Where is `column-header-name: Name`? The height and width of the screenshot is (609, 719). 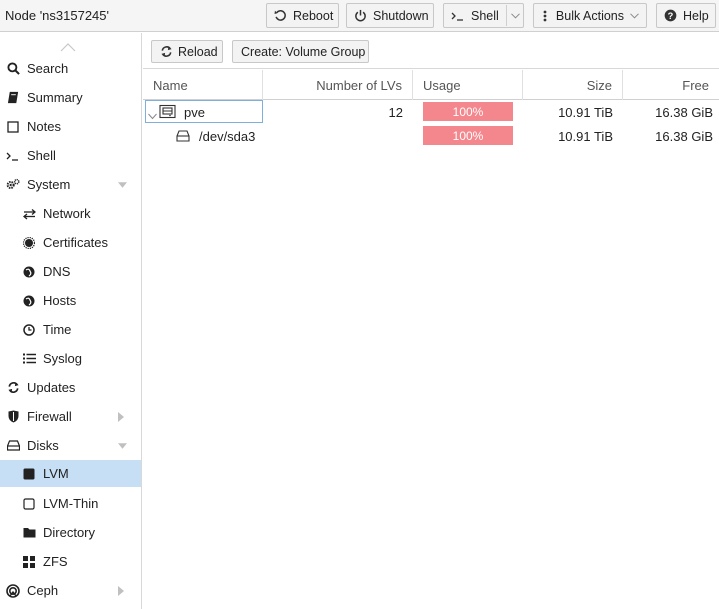 column-header-name: Name is located at coordinates (203, 85).